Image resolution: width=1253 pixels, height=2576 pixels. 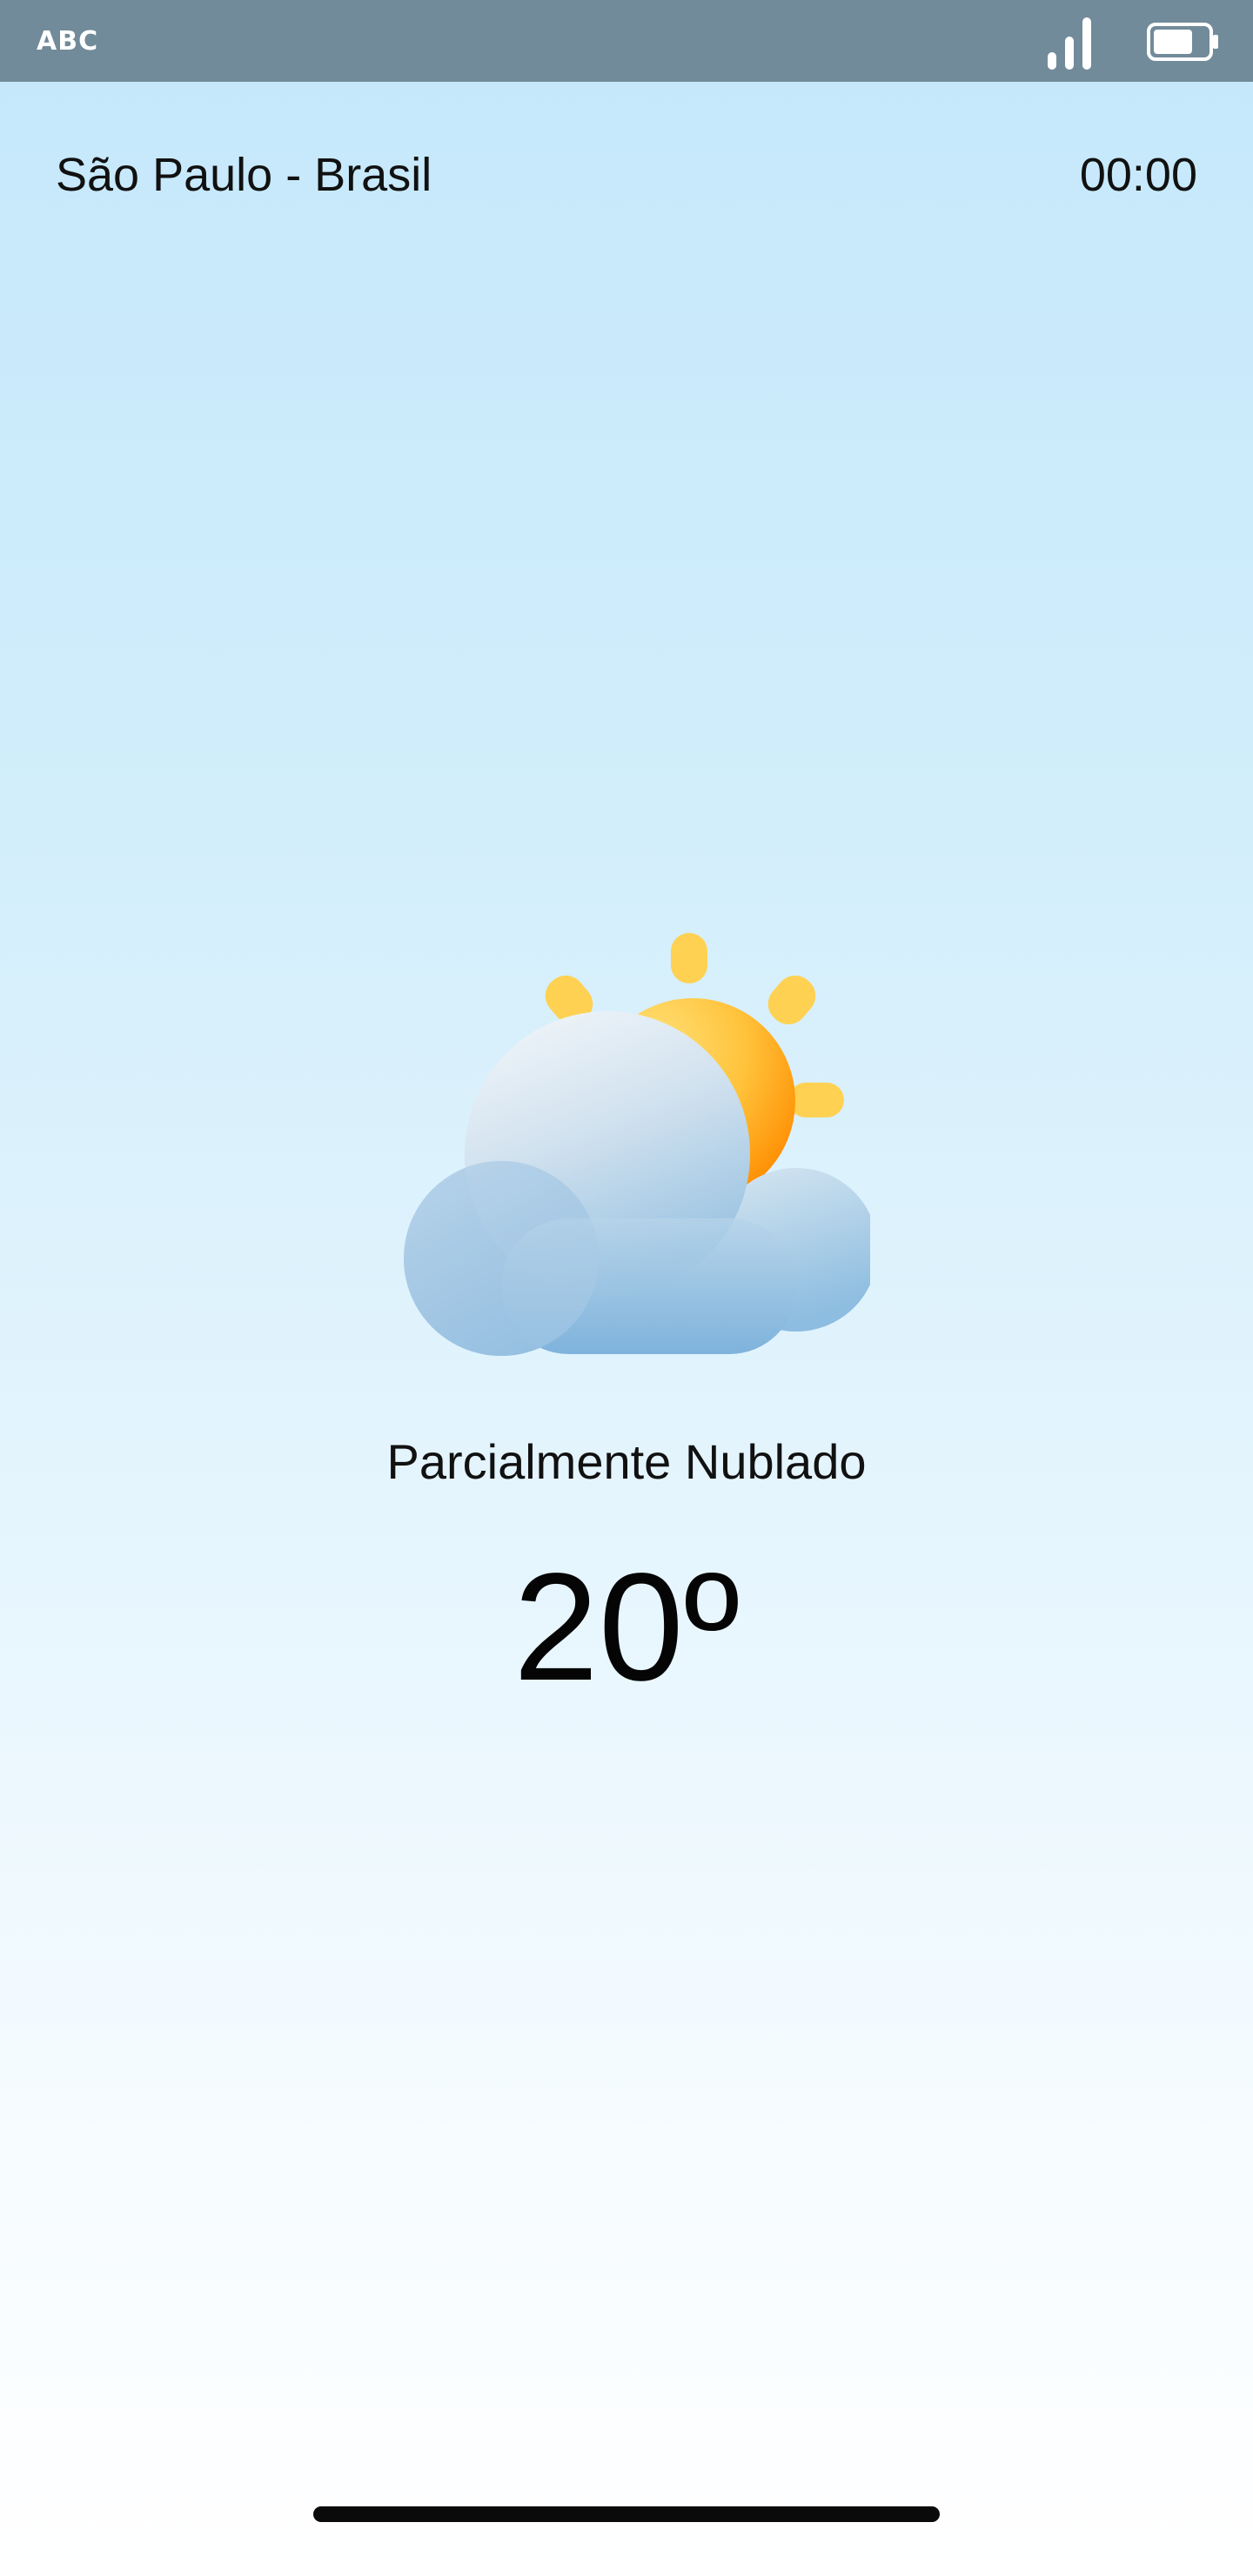 I want to click on weather-condition: Parcialmente Nublado, so click(x=626, y=1461).